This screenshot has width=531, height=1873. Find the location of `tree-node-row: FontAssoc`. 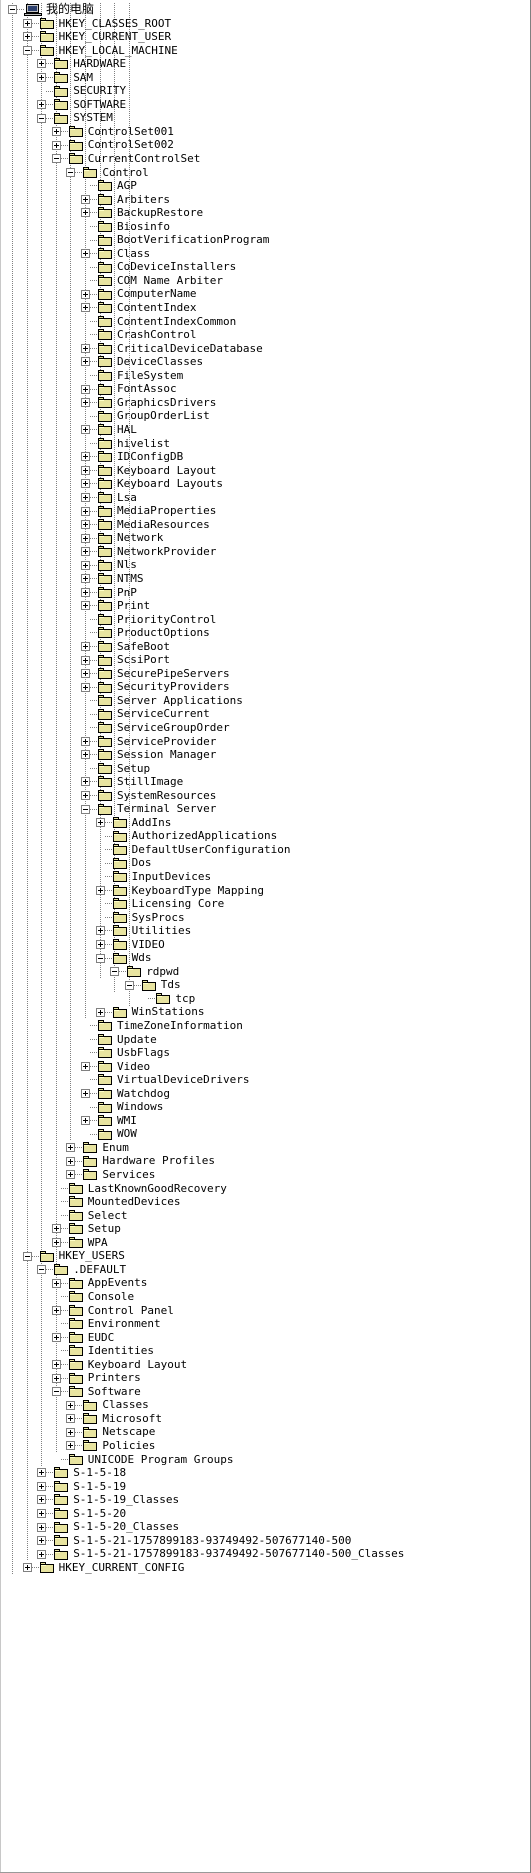

tree-node-row: FontAssoc is located at coordinates (265, 389).